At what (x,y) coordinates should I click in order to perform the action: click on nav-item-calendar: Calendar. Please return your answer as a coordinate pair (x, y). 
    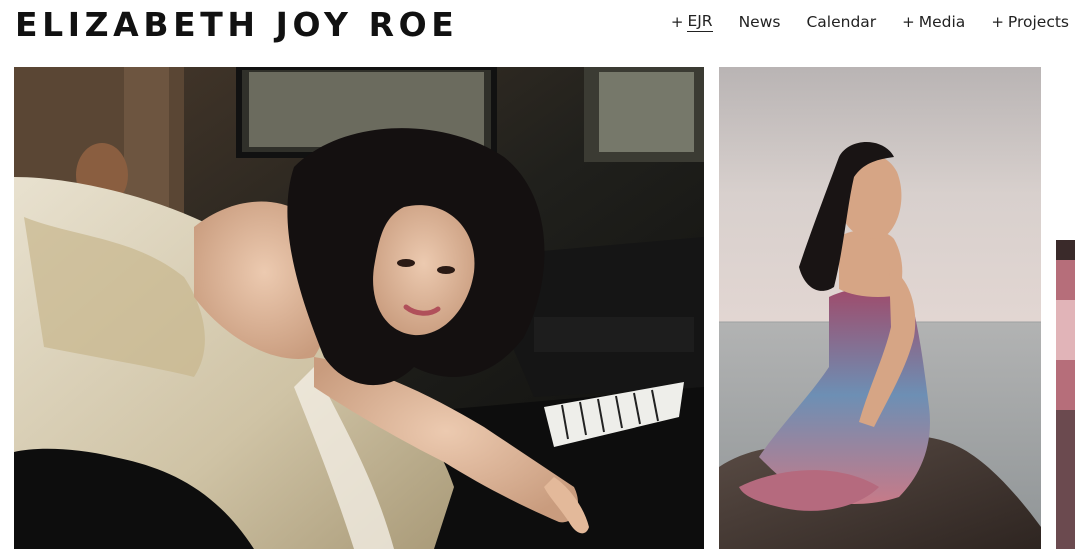
    Looking at the image, I should click on (841, 22).